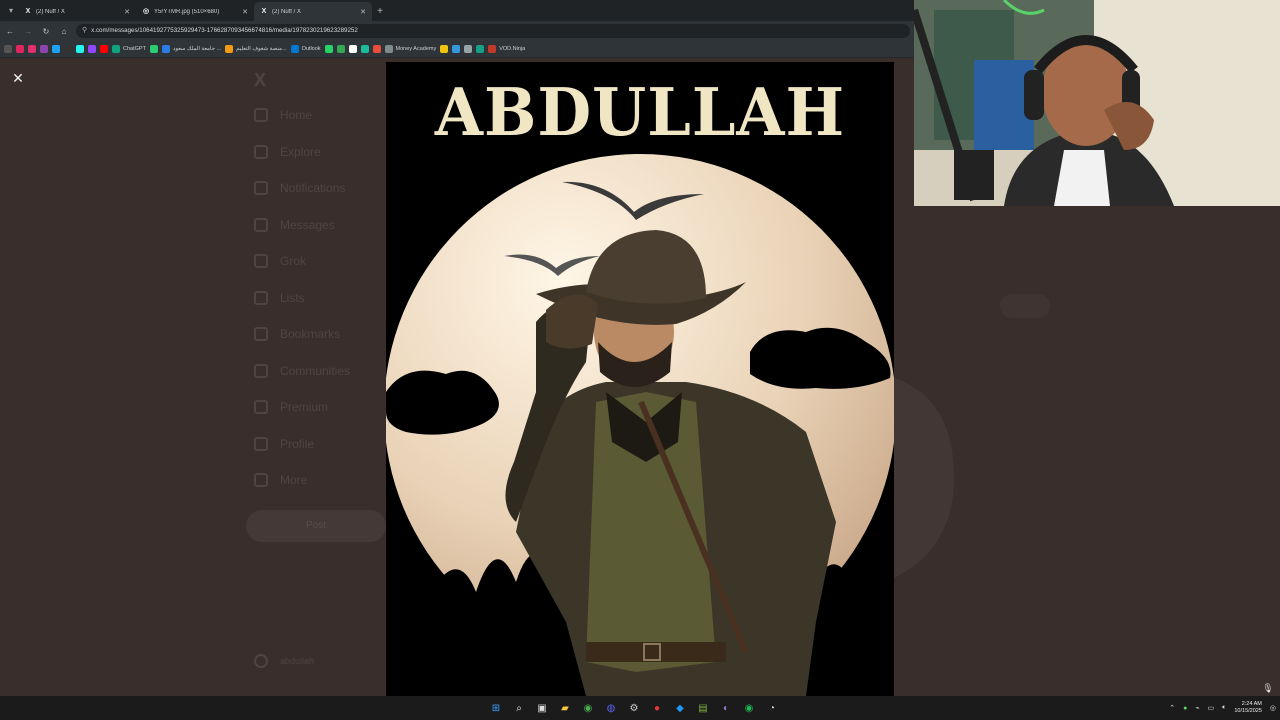 The image size is (1280, 720). Describe the element at coordinates (18, 78) in the screenshot. I see `close-icon: ✕` at that location.